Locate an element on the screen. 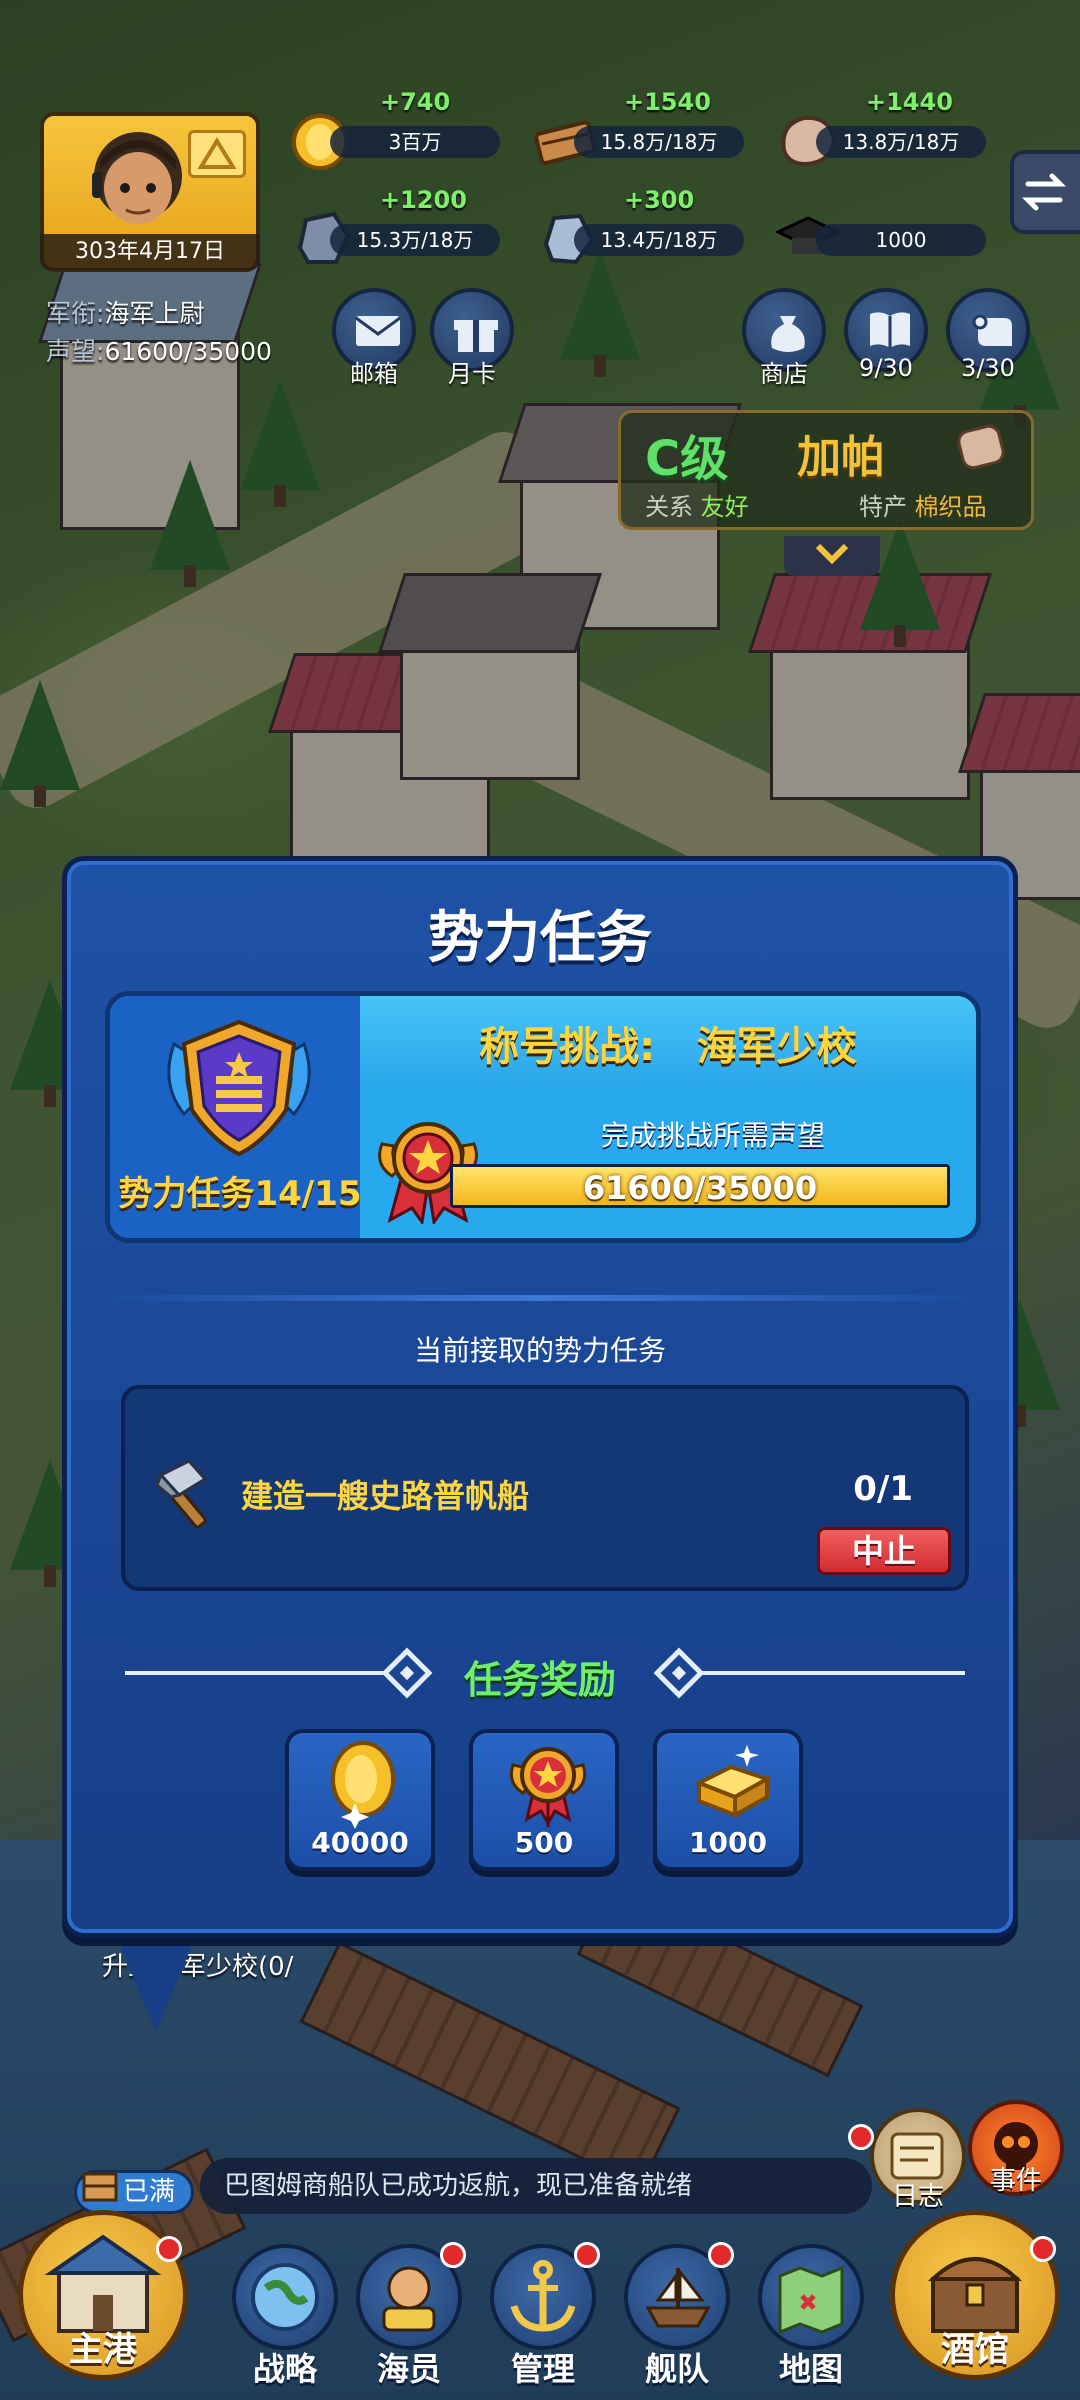 This screenshot has height=2400, width=1080. progress-text: 61600/35000 is located at coordinates (700, 1188).